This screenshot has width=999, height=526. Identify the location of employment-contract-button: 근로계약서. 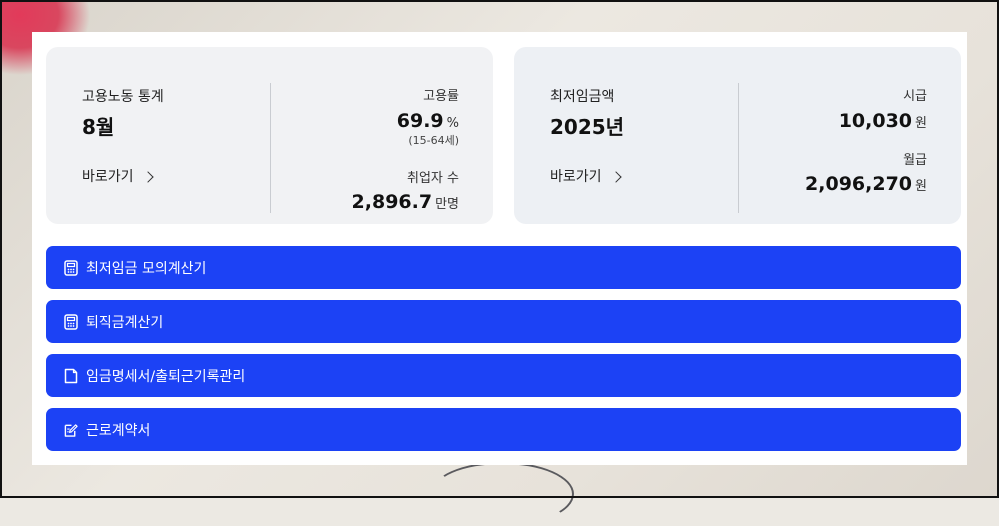
(503, 429).